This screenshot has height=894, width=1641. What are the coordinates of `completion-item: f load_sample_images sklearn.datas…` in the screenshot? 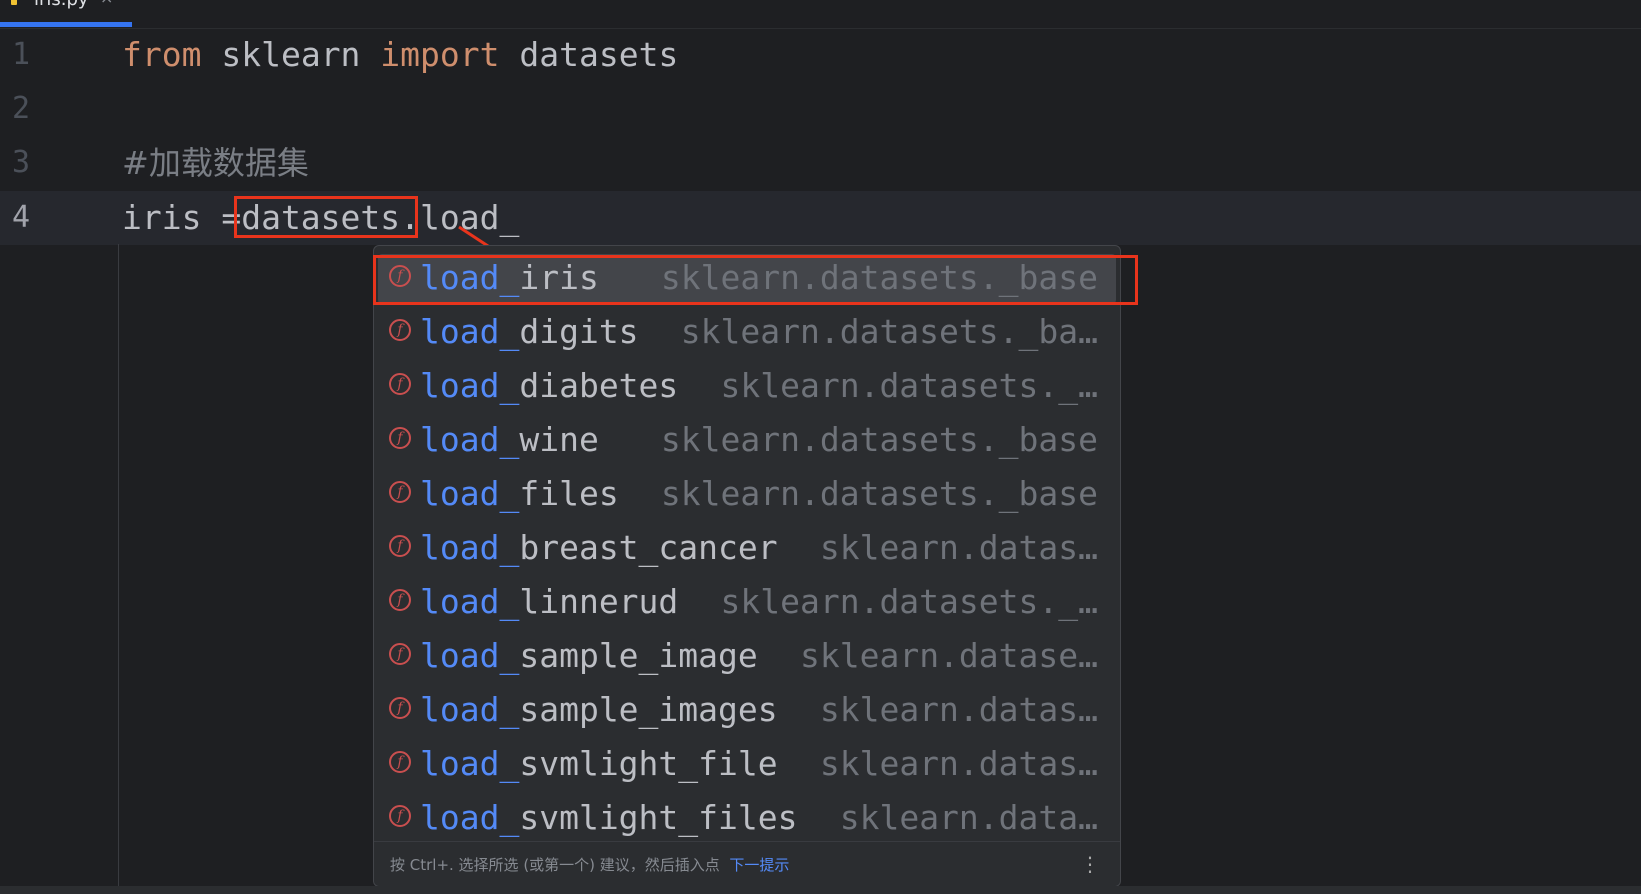 It's located at (748, 710).